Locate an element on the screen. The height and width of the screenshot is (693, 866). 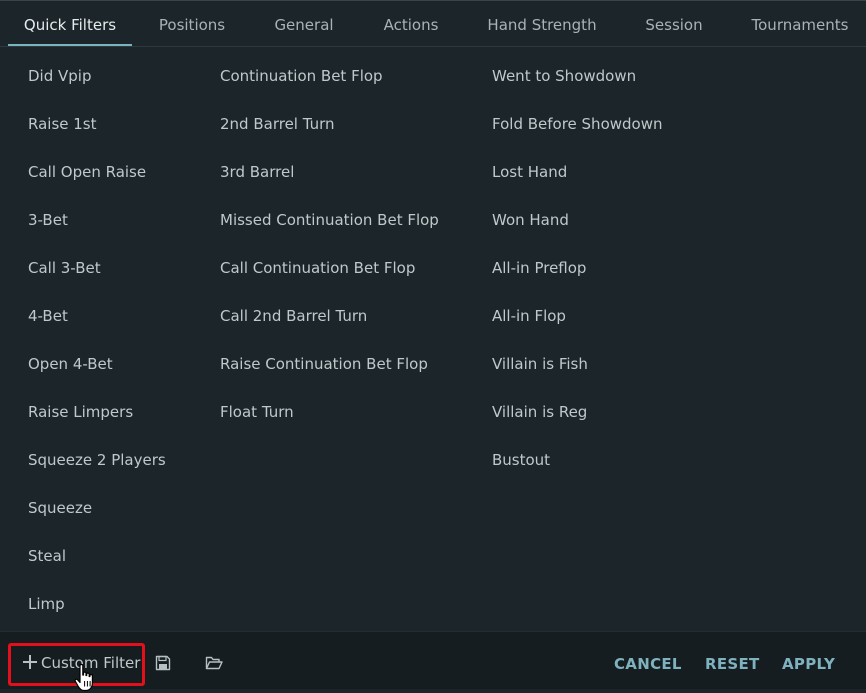
tab-tournaments: Tournaments is located at coordinates (800, 23).